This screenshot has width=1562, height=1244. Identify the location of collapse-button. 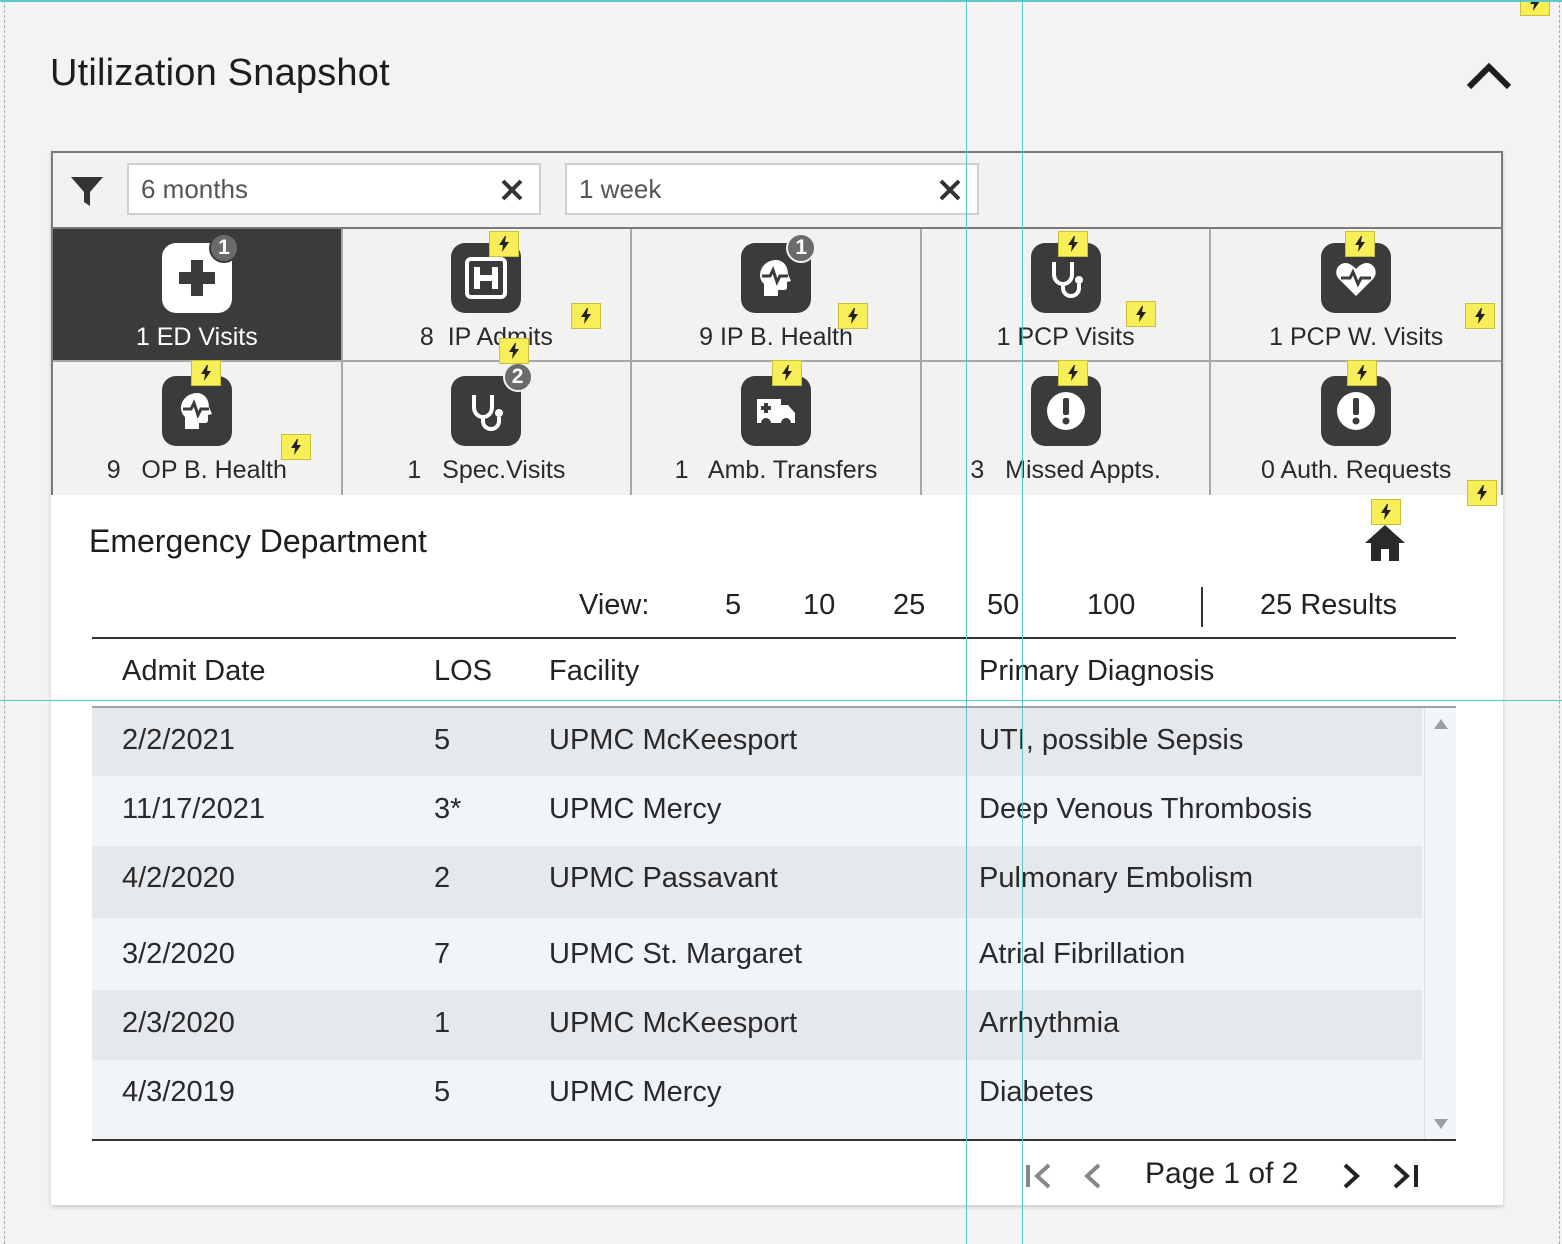
(1489, 76).